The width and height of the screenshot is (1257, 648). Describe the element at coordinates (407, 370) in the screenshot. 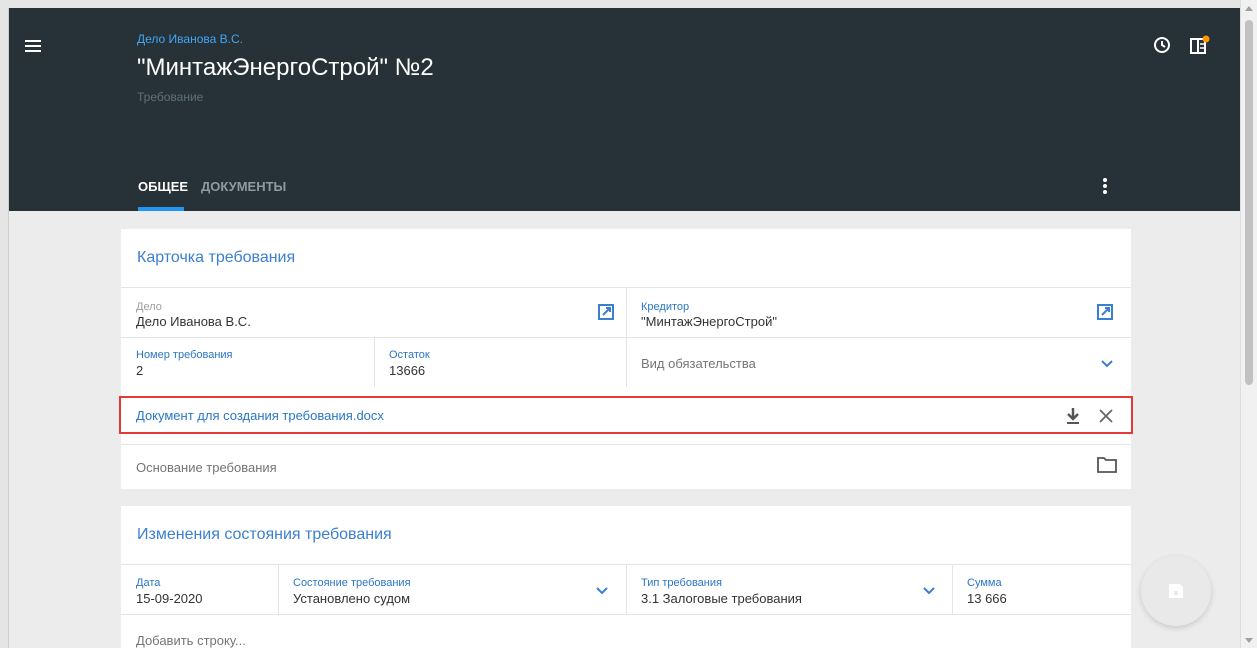

I see `balance-value: 13666` at that location.